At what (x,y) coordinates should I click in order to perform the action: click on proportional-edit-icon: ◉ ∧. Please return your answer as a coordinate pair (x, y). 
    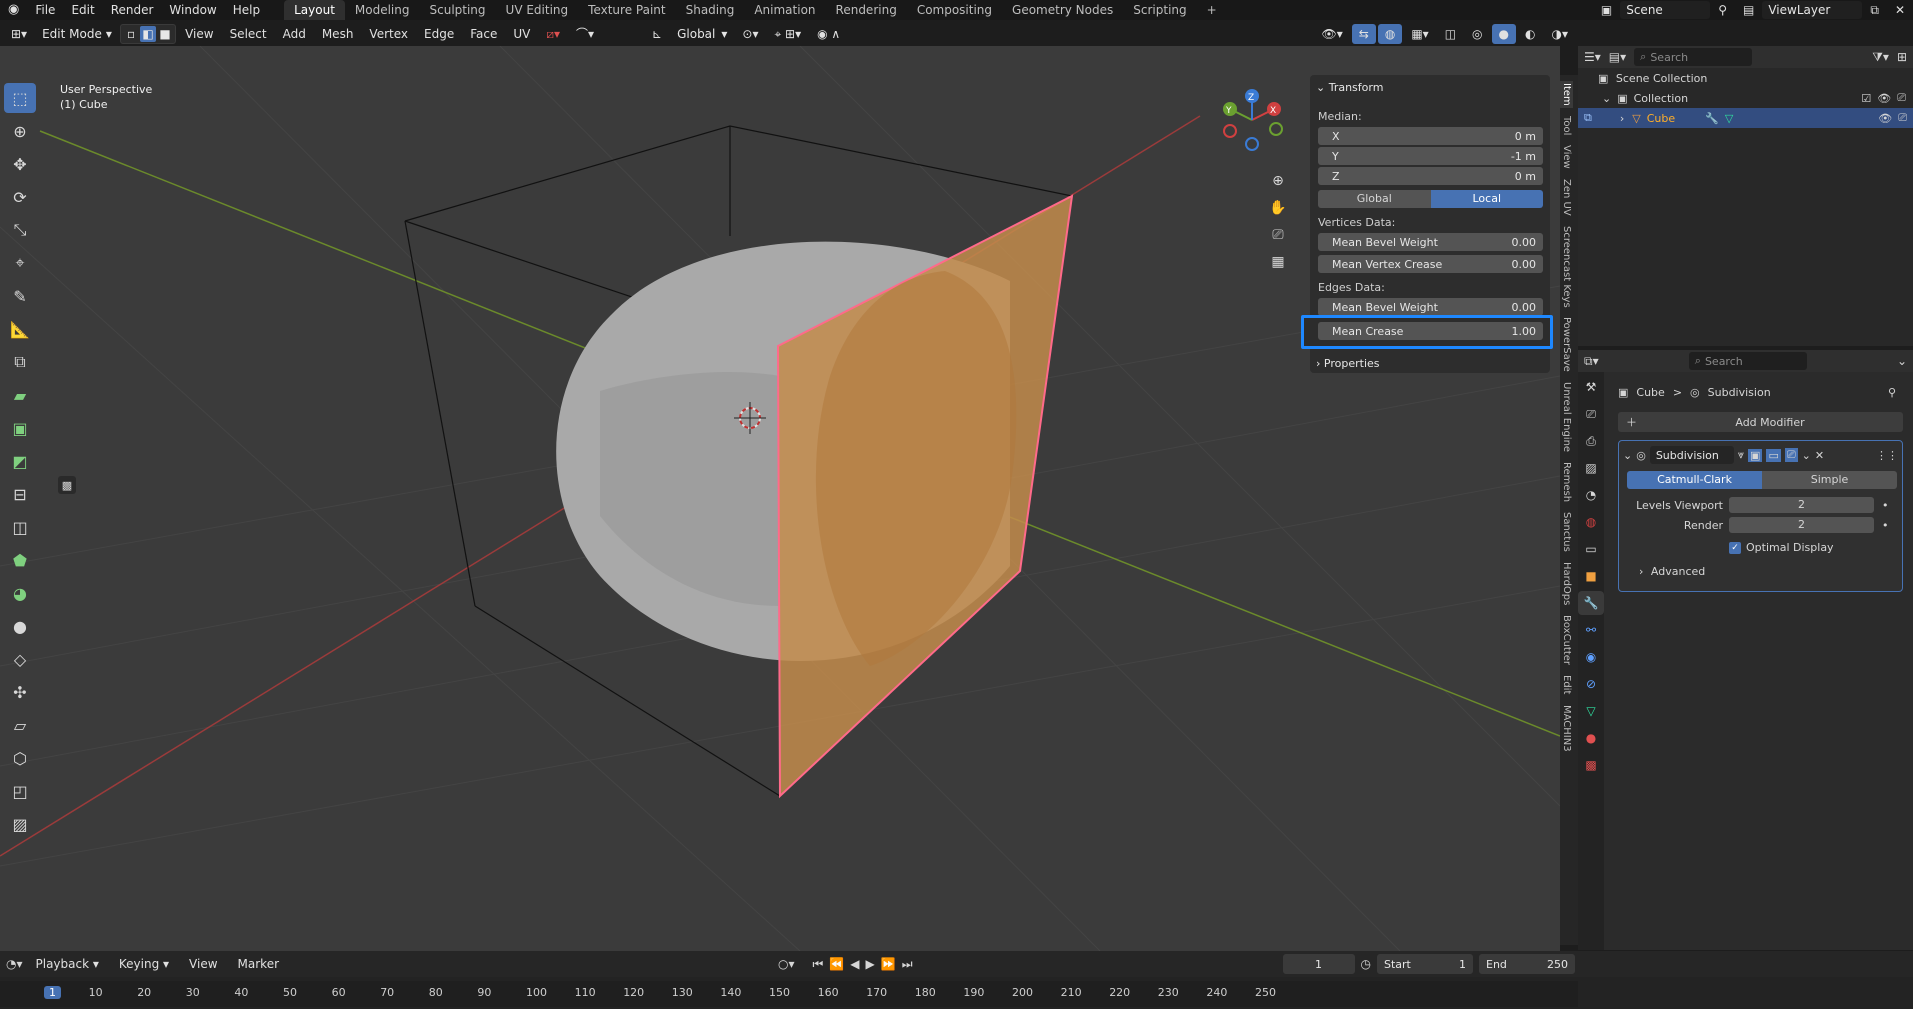
    Looking at the image, I should click on (828, 34).